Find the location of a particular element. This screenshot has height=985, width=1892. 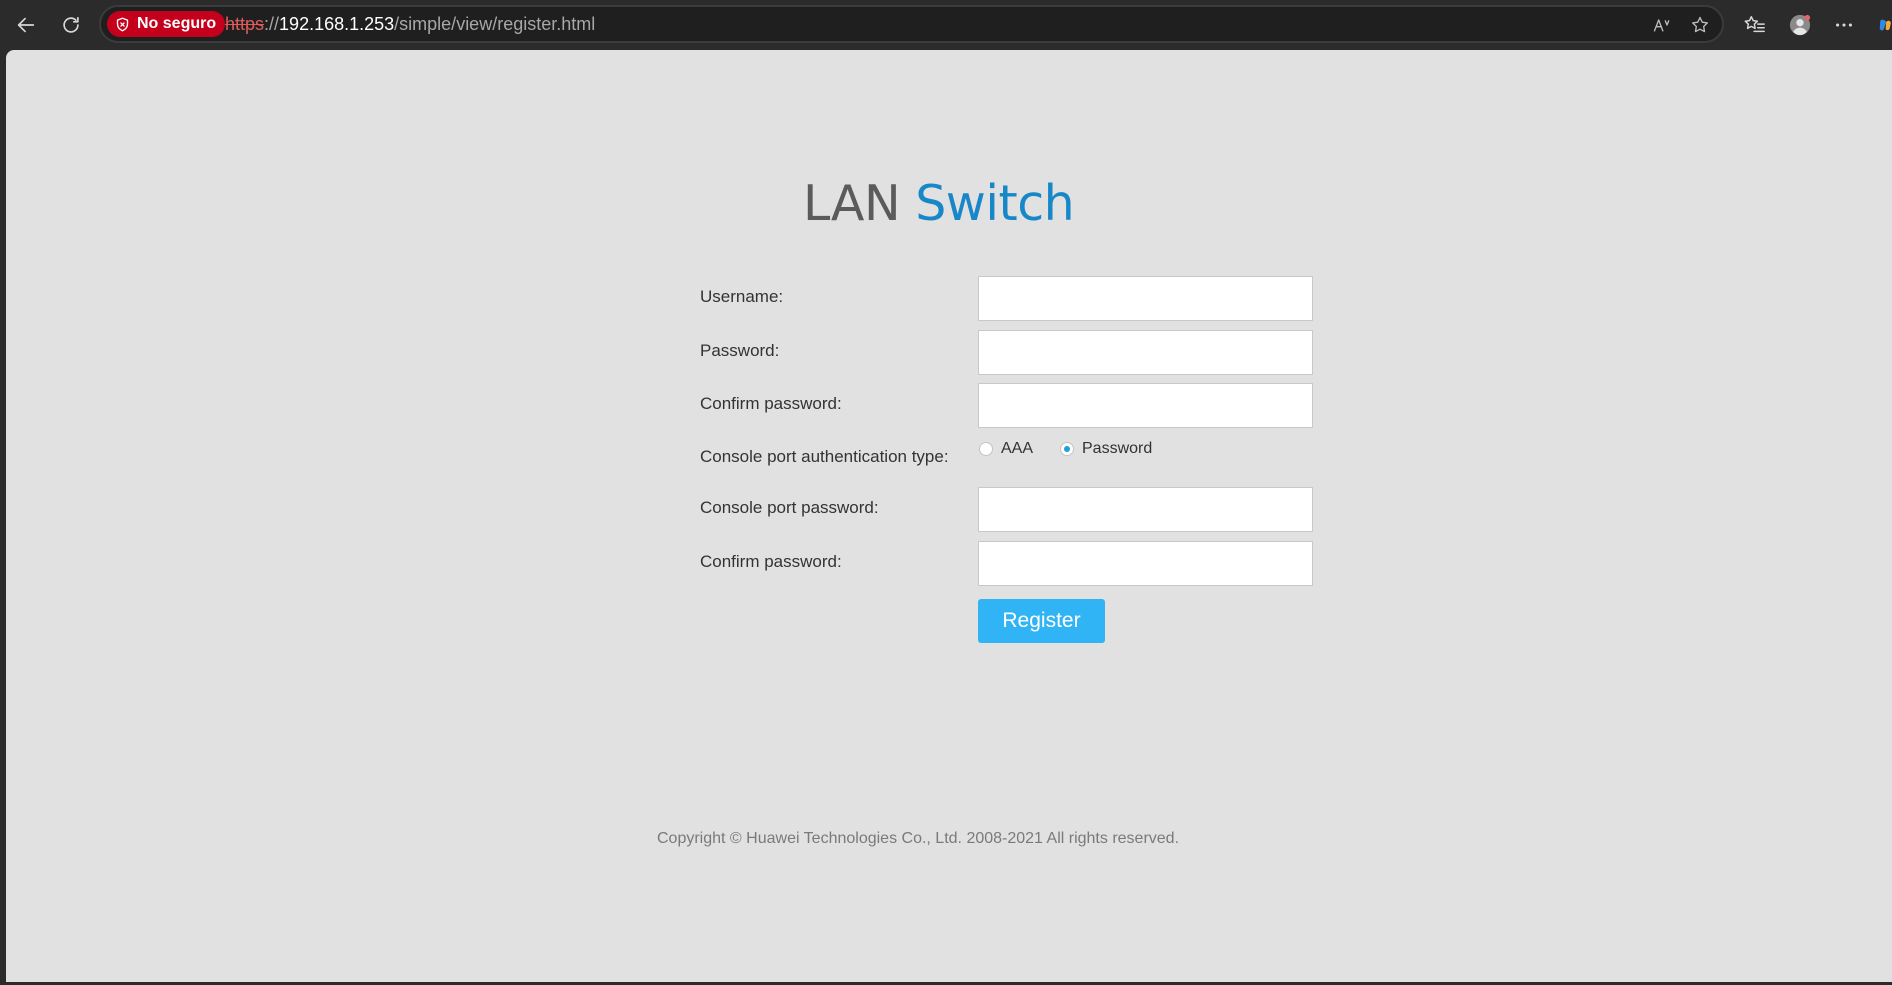

shield-warning-icon is located at coordinates (122, 24).